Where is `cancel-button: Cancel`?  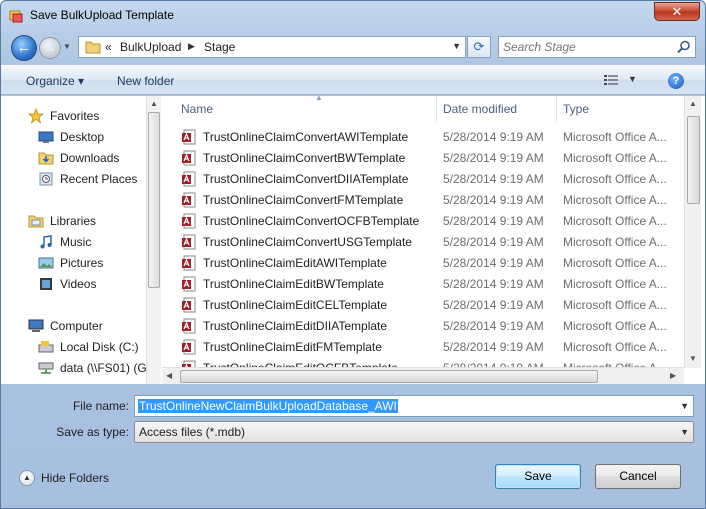
cancel-button: Cancel is located at coordinates (638, 476).